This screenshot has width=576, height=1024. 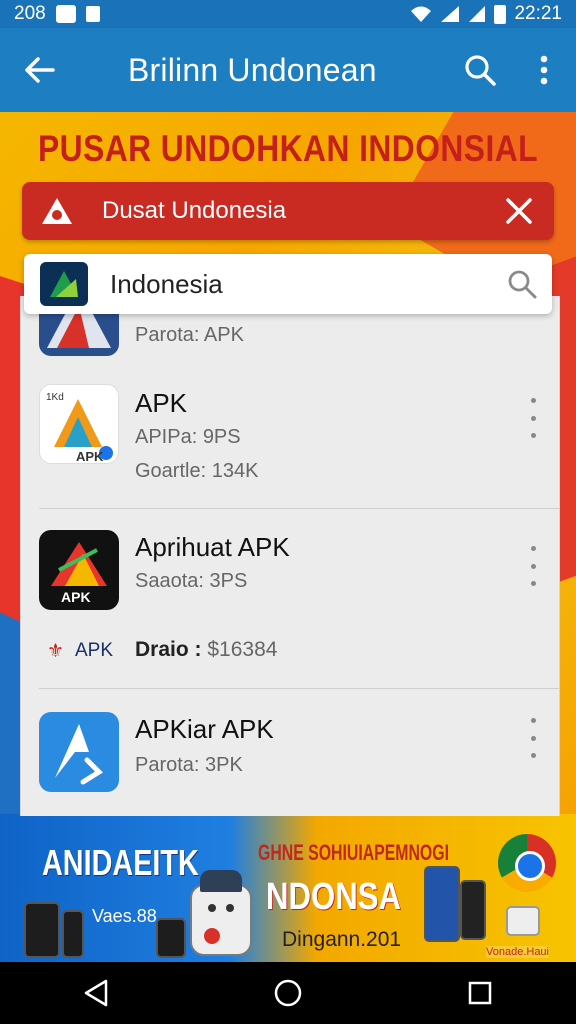 What do you see at coordinates (527, 863) in the screenshot?
I see `chrome-icon` at bounding box center [527, 863].